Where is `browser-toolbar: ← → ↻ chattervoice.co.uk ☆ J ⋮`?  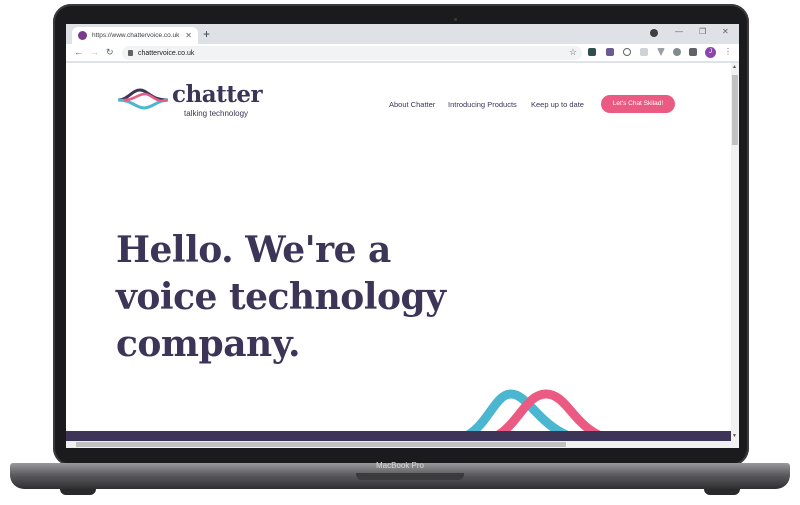
browser-toolbar: ← → ↻ chattervoice.co.uk ☆ J ⋮ is located at coordinates (402, 53).